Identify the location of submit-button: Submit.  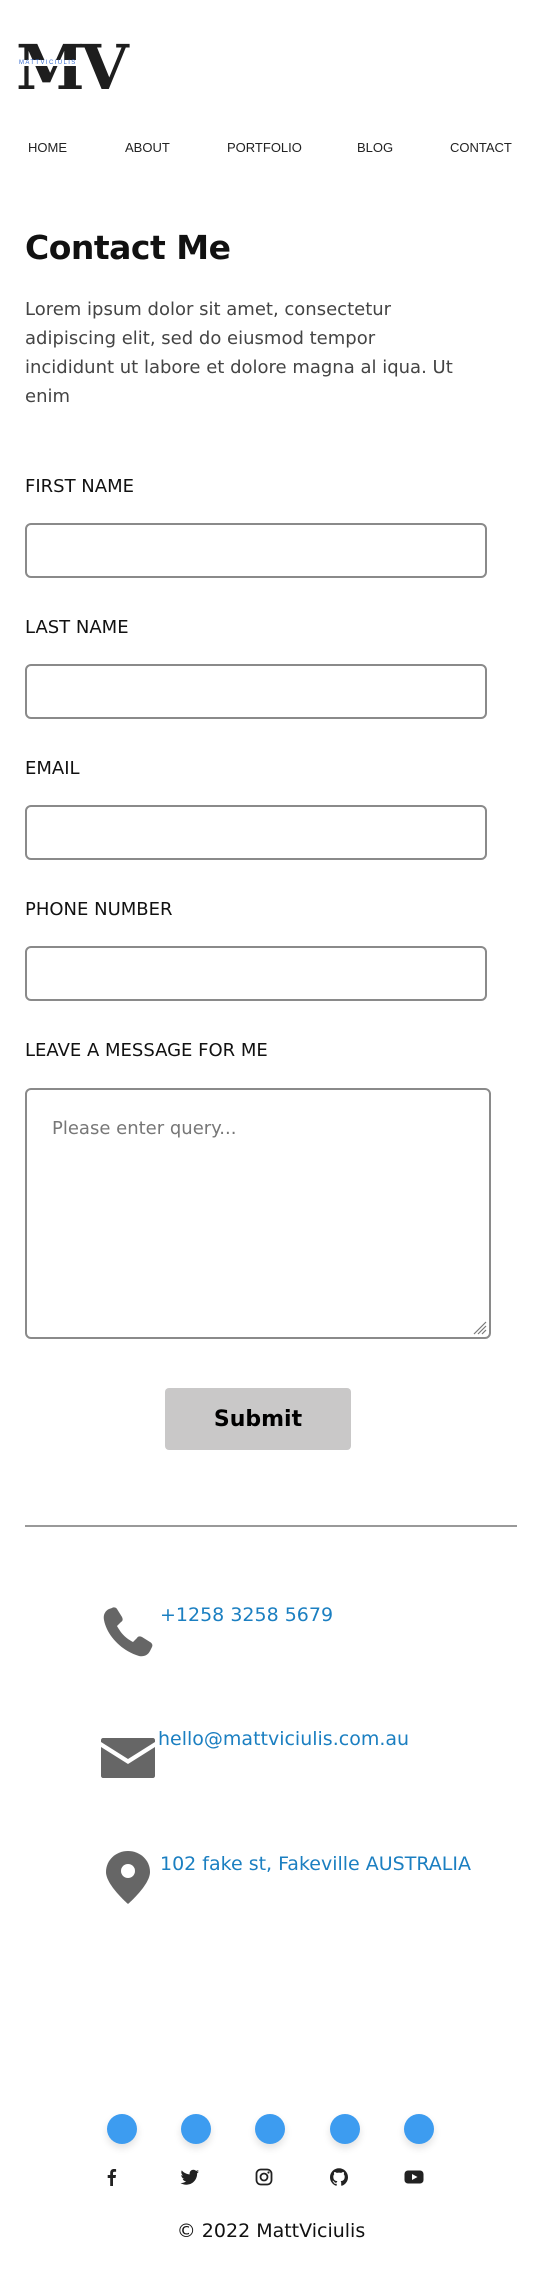
(258, 1419).